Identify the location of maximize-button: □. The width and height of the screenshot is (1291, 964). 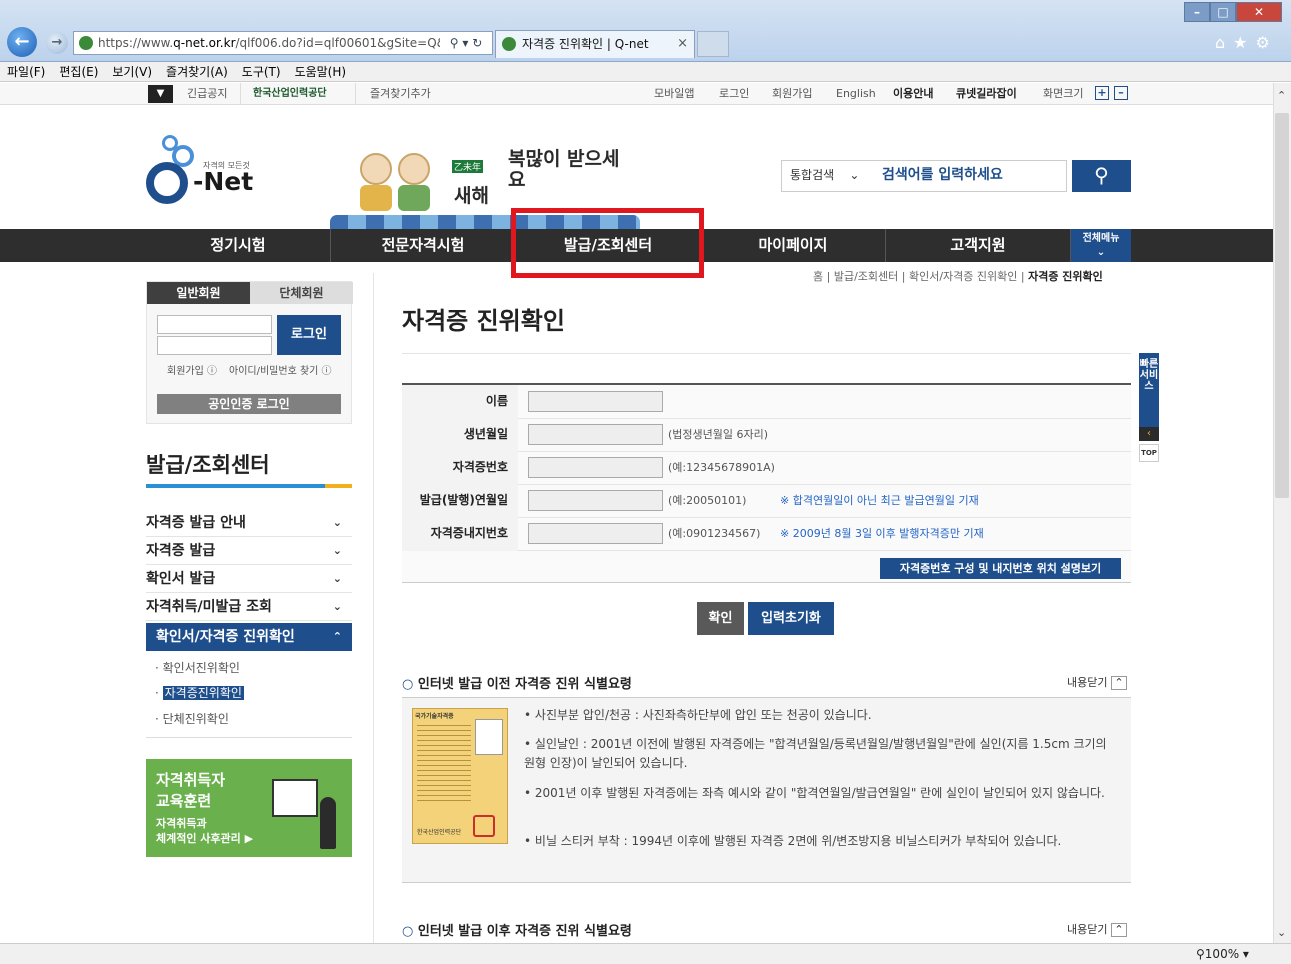
(1223, 12).